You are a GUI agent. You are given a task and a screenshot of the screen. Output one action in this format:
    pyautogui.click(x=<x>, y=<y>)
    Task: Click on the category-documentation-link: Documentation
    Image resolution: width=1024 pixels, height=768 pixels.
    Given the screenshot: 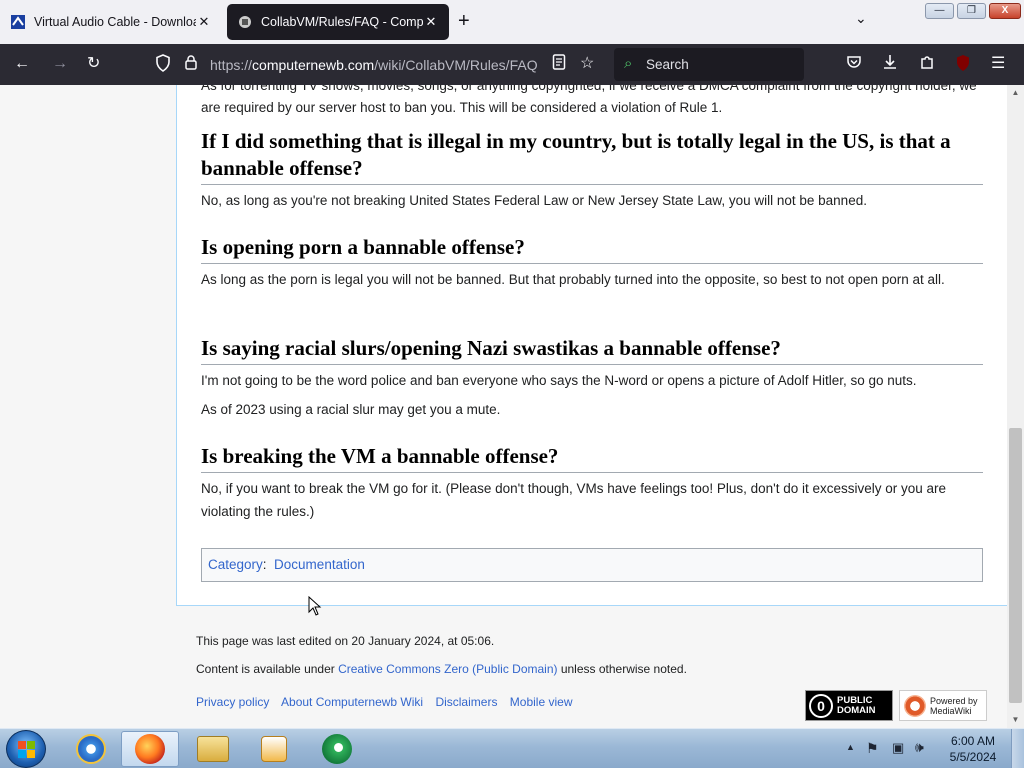 What is the action you would take?
    pyautogui.click(x=319, y=564)
    